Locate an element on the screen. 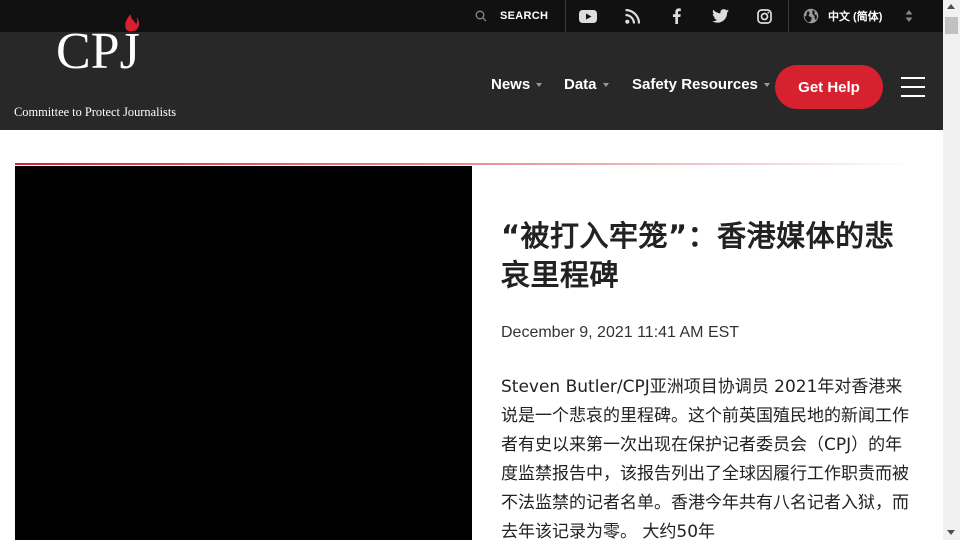 The width and height of the screenshot is (960, 540). rss-link is located at coordinates (632, 16).